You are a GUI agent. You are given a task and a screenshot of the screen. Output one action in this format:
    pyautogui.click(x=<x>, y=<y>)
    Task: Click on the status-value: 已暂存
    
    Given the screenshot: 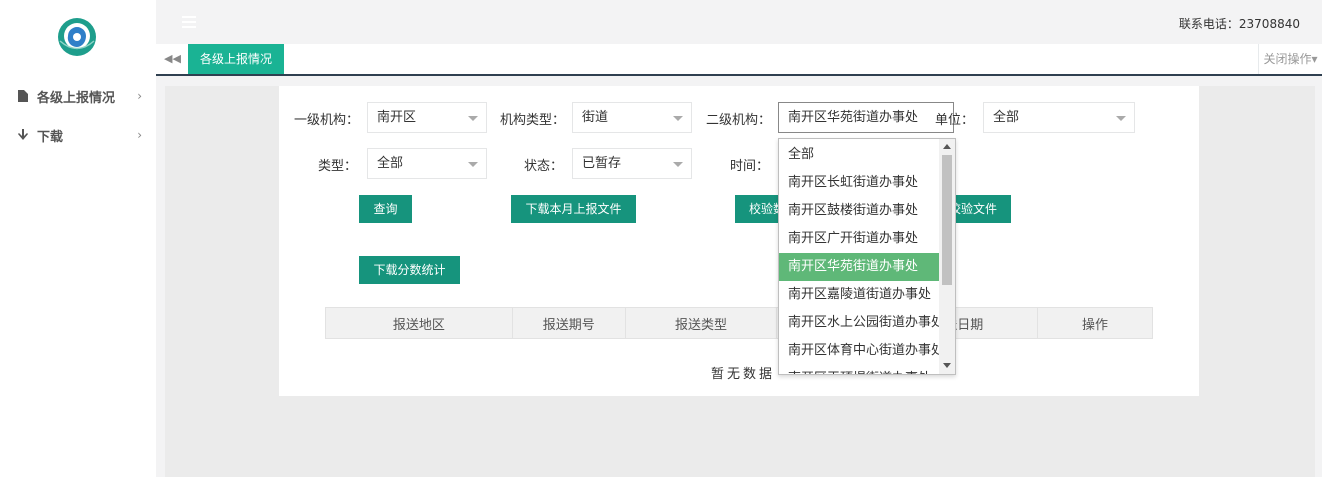 What is the action you would take?
    pyautogui.click(x=602, y=163)
    